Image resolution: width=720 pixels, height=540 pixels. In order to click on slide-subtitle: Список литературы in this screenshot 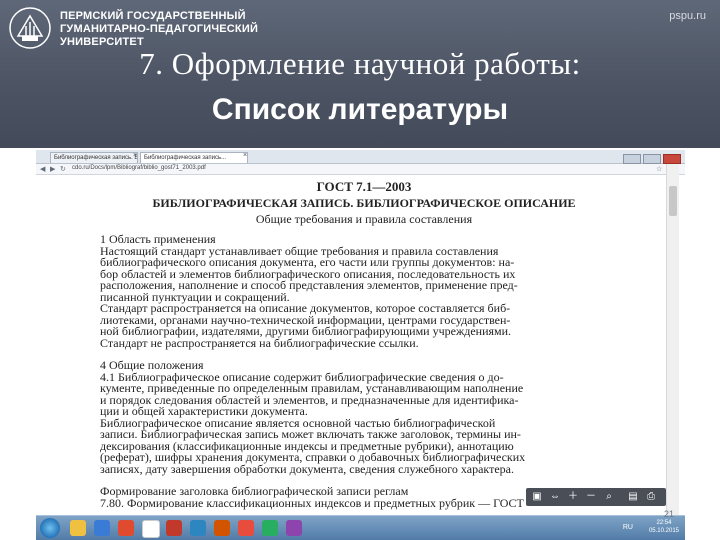, I will do `click(360, 109)`.